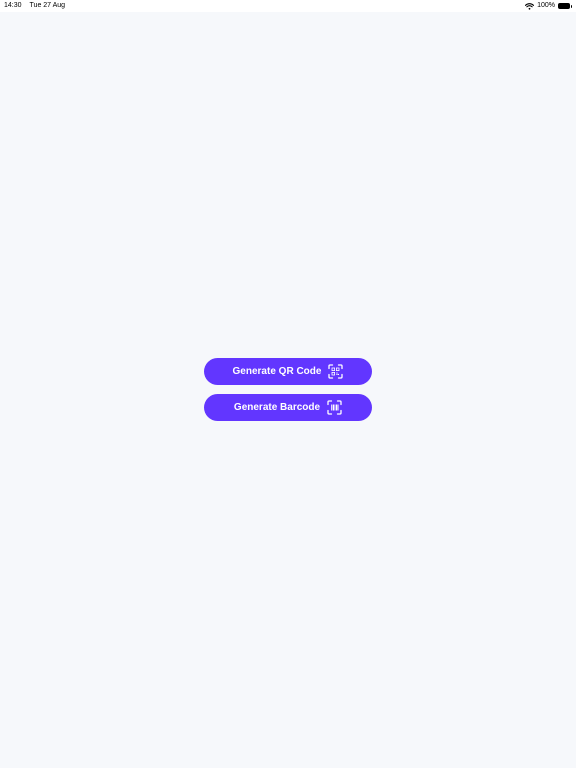 The width and height of the screenshot is (576, 768). I want to click on generate-barcode-button: Generate Barcode, so click(288, 407).